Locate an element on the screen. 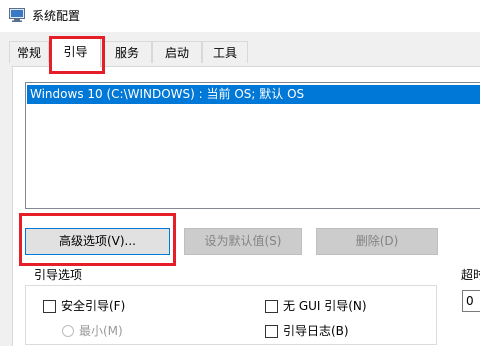 The height and width of the screenshot is (346, 480). msconfig-icon is located at coordinates (17, 15).